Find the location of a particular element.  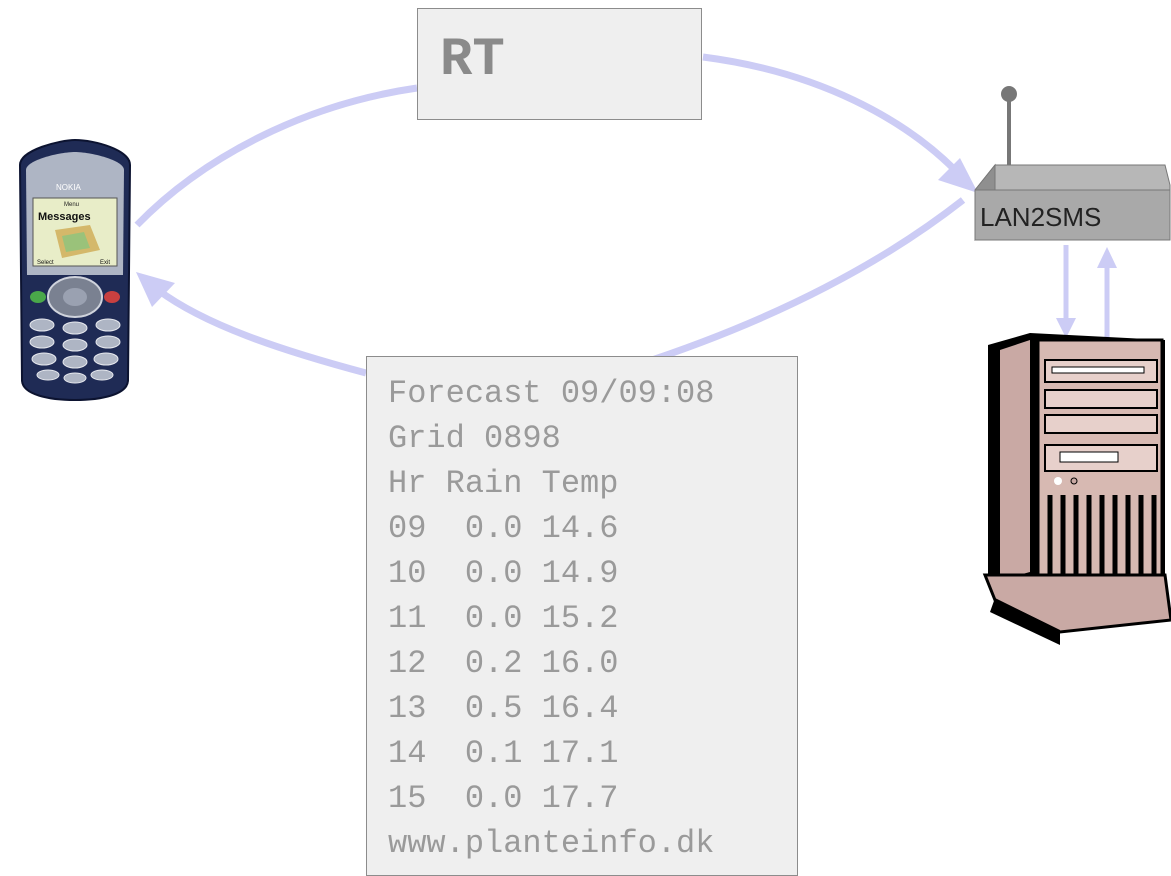

sms-line: 09 0.0 14.6 is located at coordinates (503, 528).